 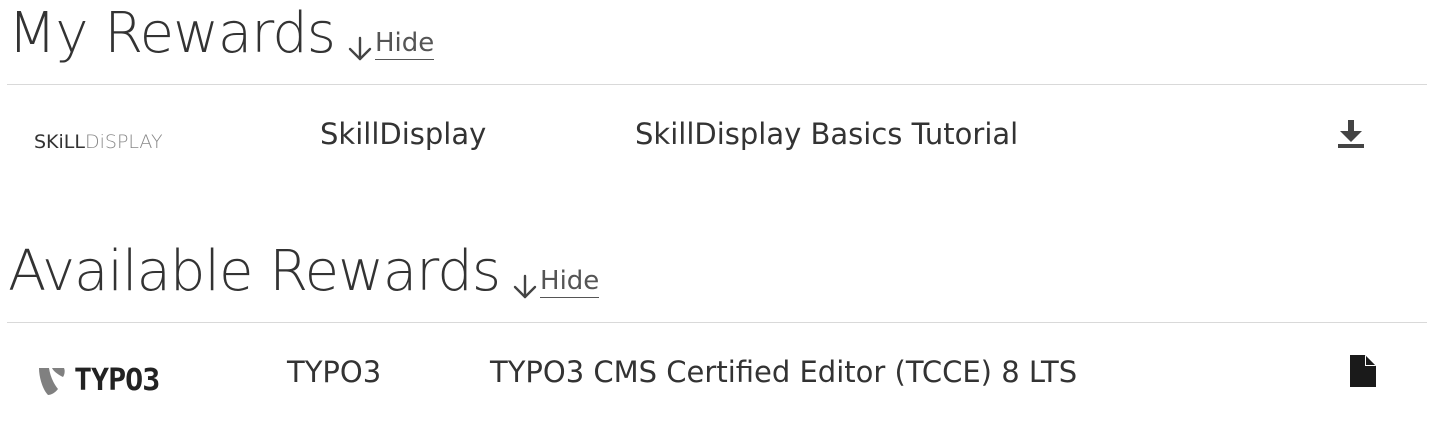 I want to click on my-rewards-title: My Rewards, so click(x=172, y=33).